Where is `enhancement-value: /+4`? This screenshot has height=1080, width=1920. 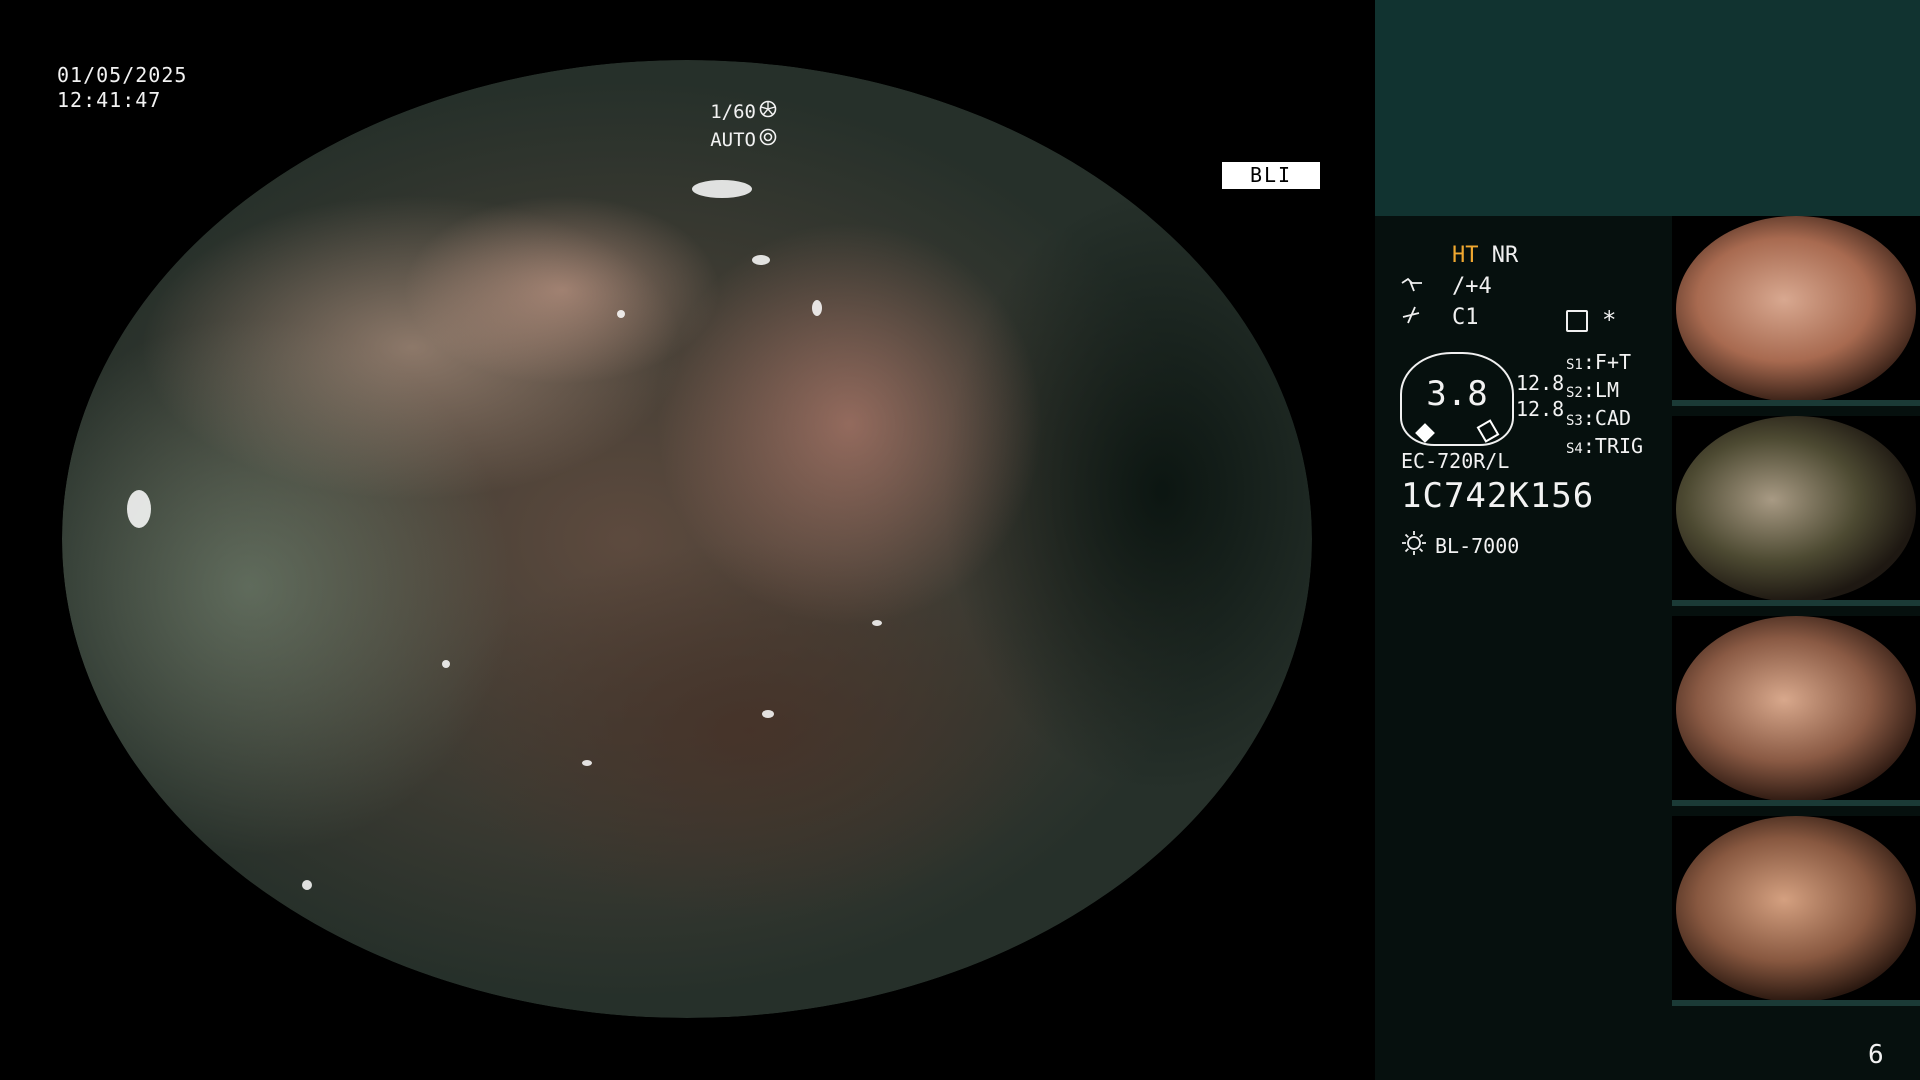 enhancement-value: /+4 is located at coordinates (1472, 286).